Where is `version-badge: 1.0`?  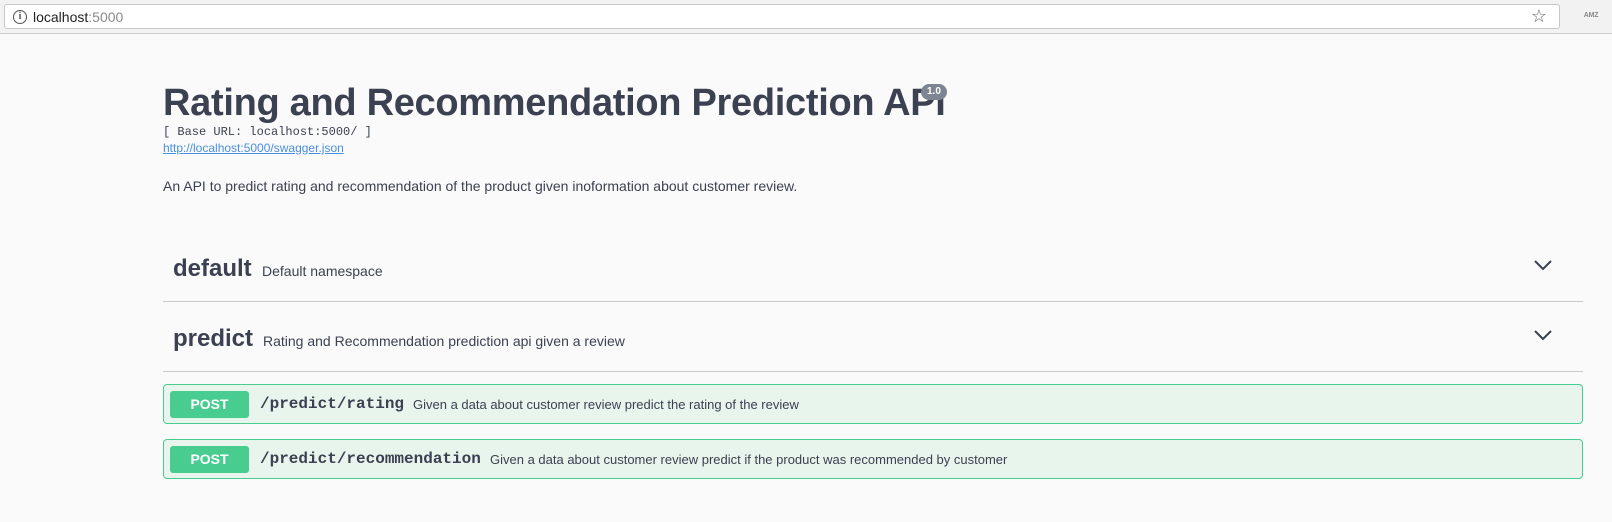 version-badge: 1.0 is located at coordinates (934, 92).